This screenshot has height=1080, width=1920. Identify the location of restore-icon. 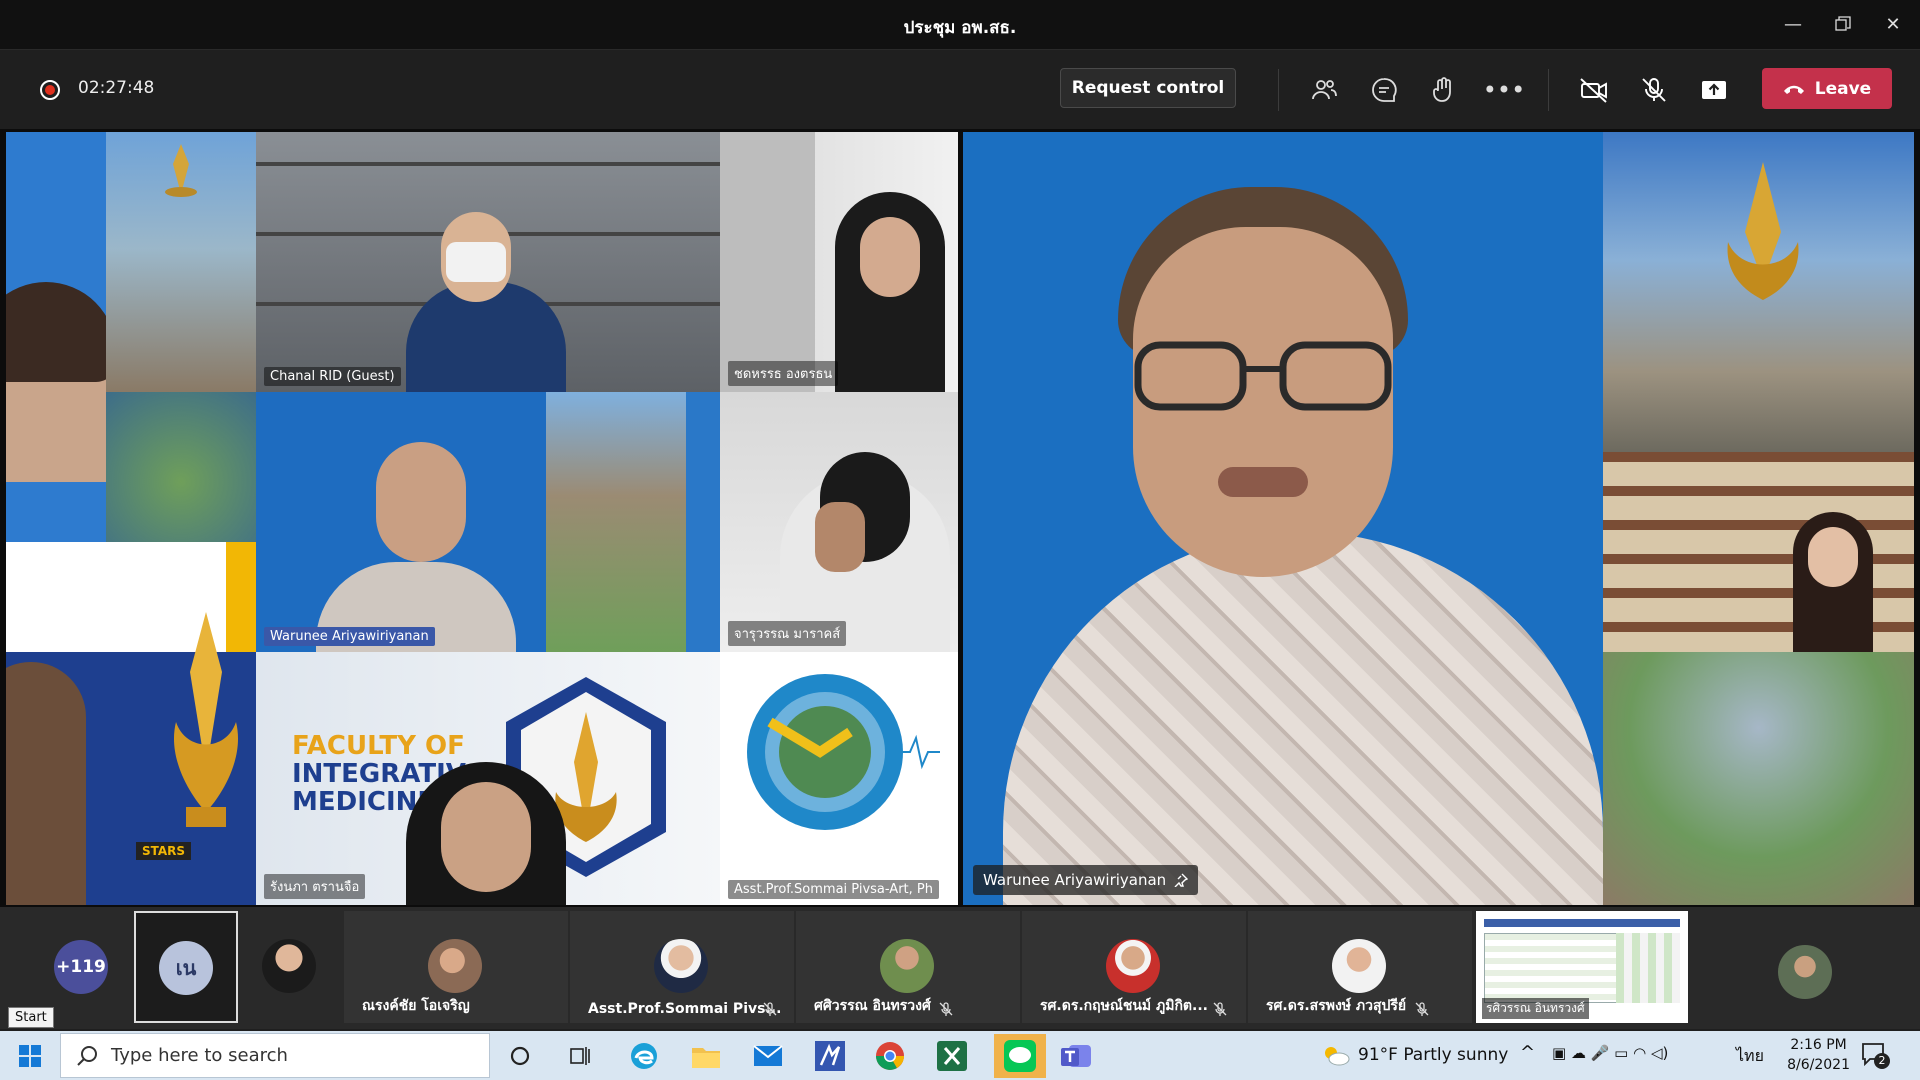
(1843, 24).